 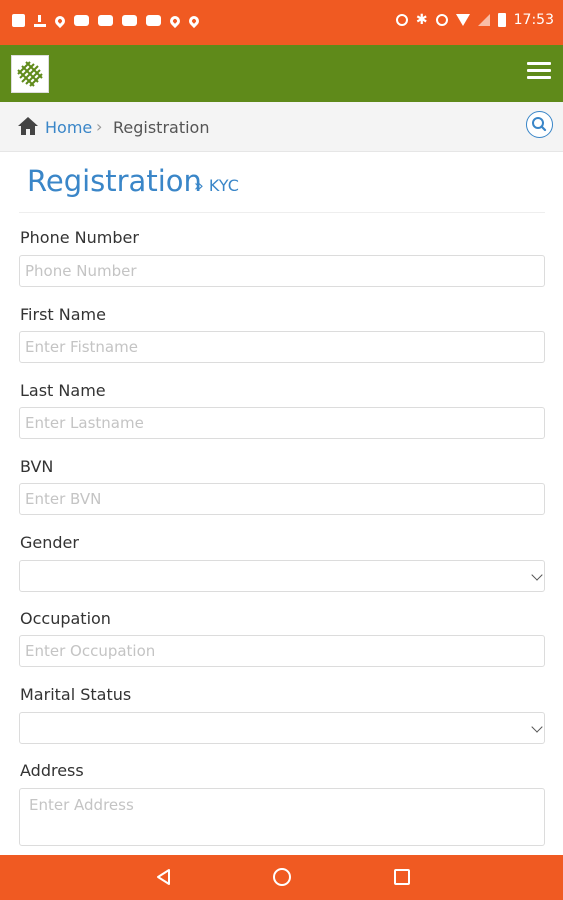 I want to click on gender-label: Gender, so click(x=49, y=542).